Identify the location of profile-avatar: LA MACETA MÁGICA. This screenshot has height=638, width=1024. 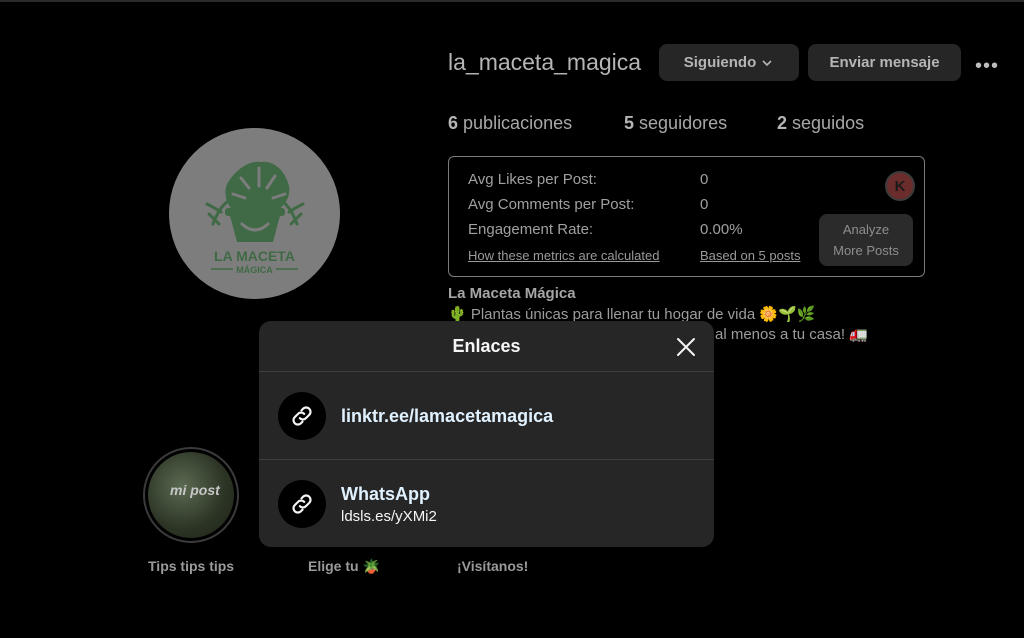
(254, 213).